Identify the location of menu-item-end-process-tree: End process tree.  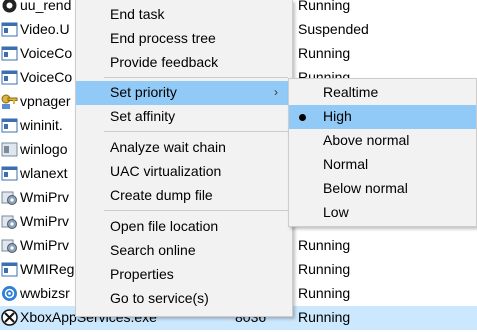
(184, 39).